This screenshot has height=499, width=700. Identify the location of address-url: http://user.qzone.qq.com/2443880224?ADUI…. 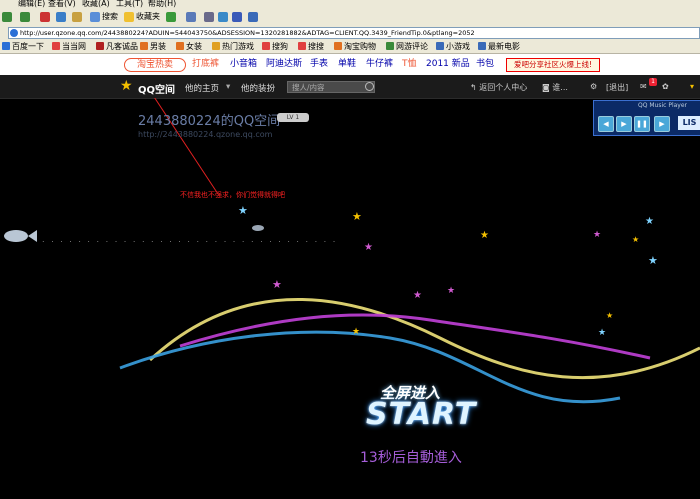
(247, 33).